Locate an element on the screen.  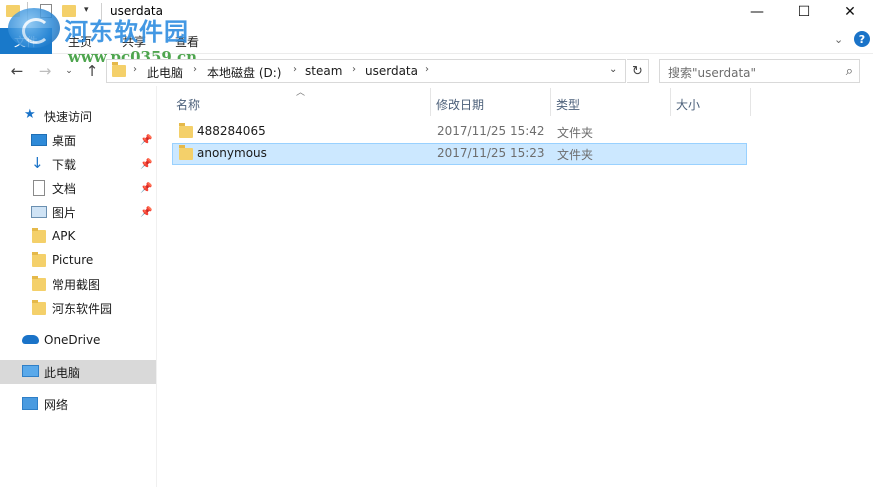
breadcrumb-userdata: userdata is located at coordinates (391, 71).